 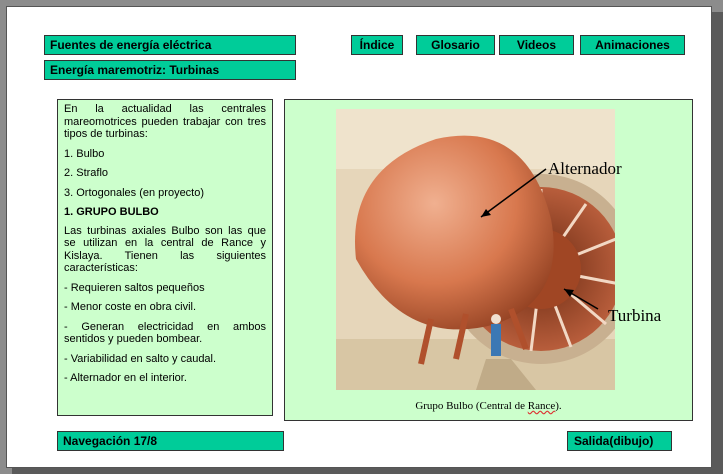 I want to click on feature-item: - Alternador en el interior., so click(x=125, y=378).